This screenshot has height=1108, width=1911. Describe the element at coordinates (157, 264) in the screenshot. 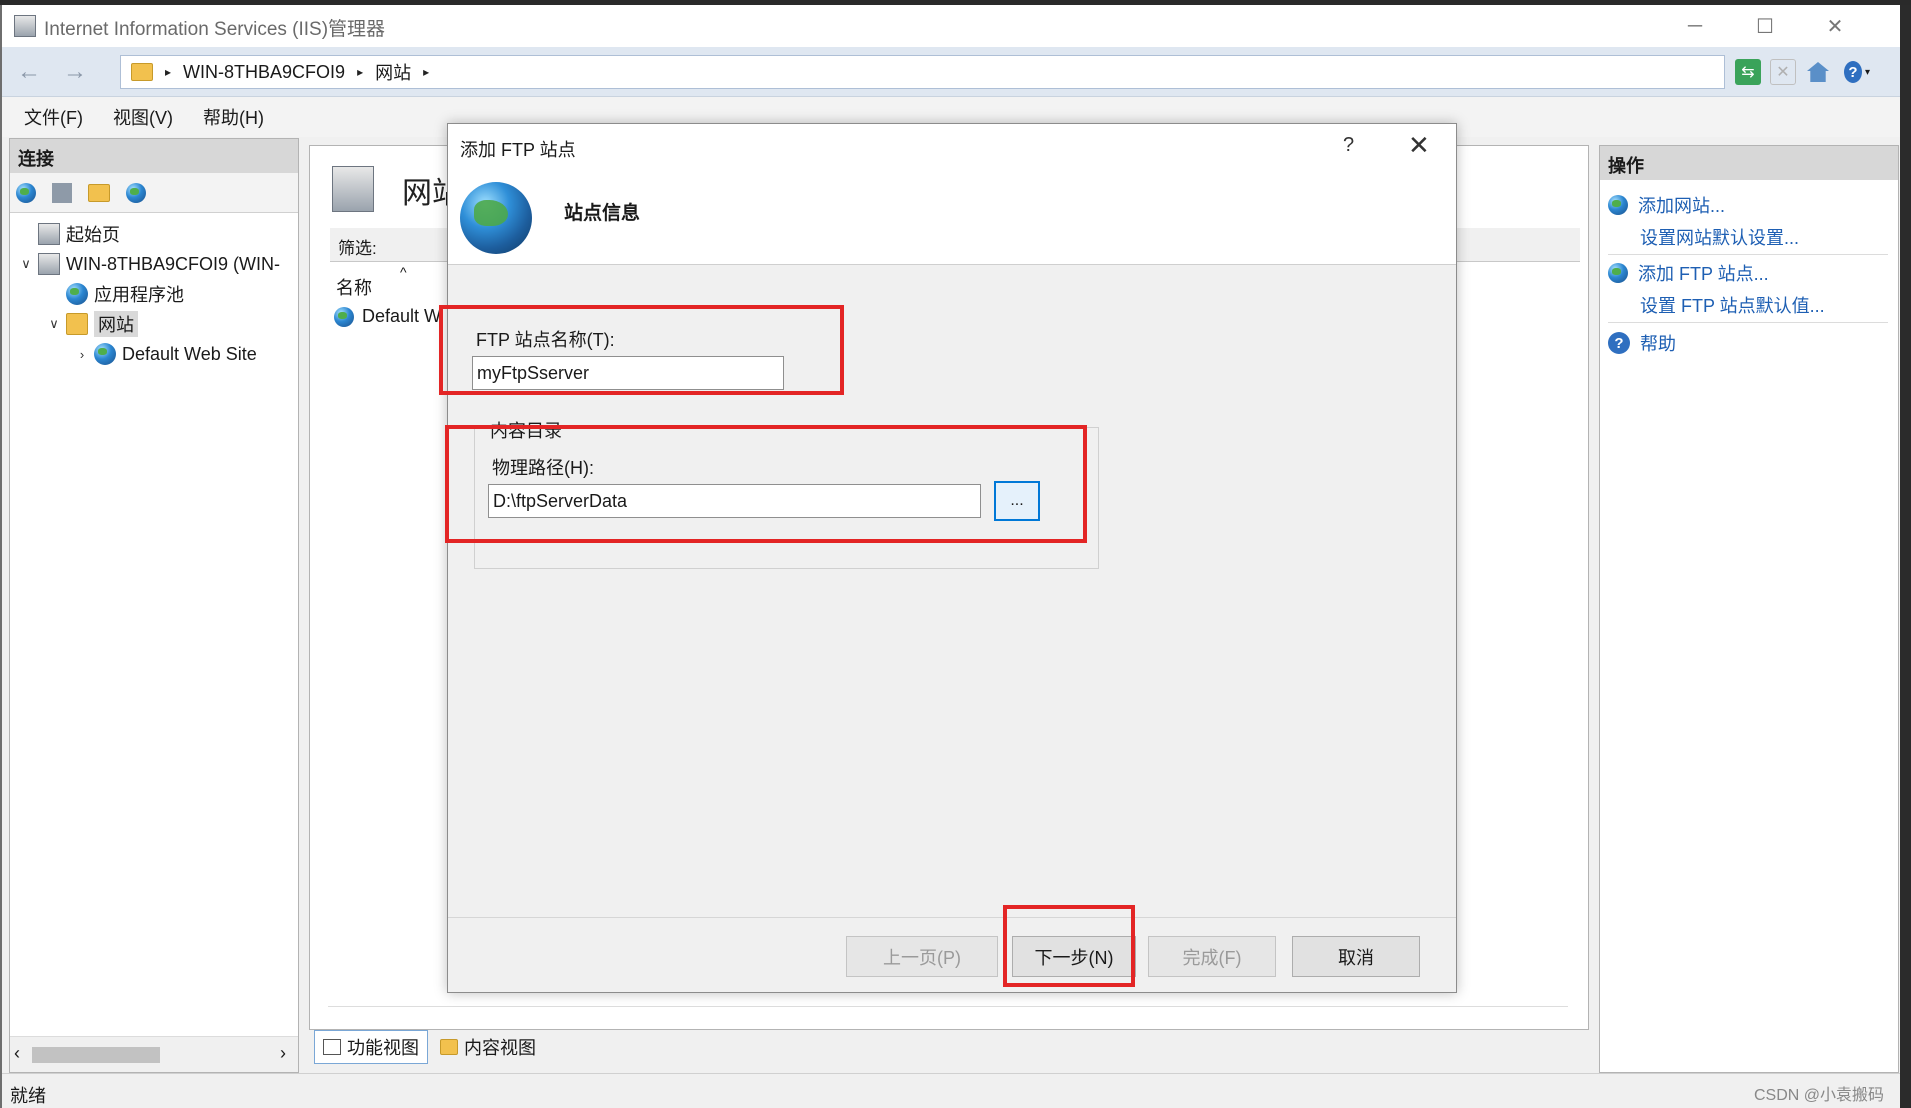

I see `tree-item-server: ∨ WIN-8THBA9CFOI9 (WIN-` at that location.